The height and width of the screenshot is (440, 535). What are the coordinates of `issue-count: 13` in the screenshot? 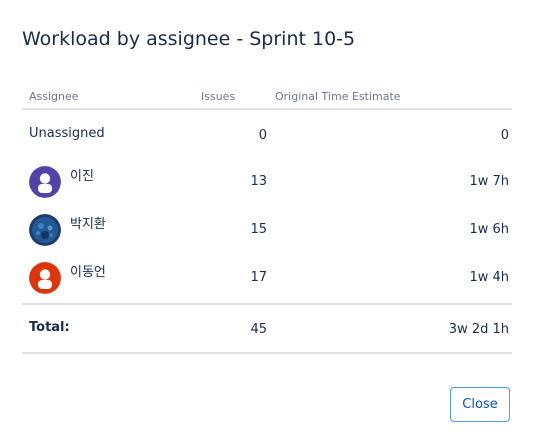 It's located at (258, 181).